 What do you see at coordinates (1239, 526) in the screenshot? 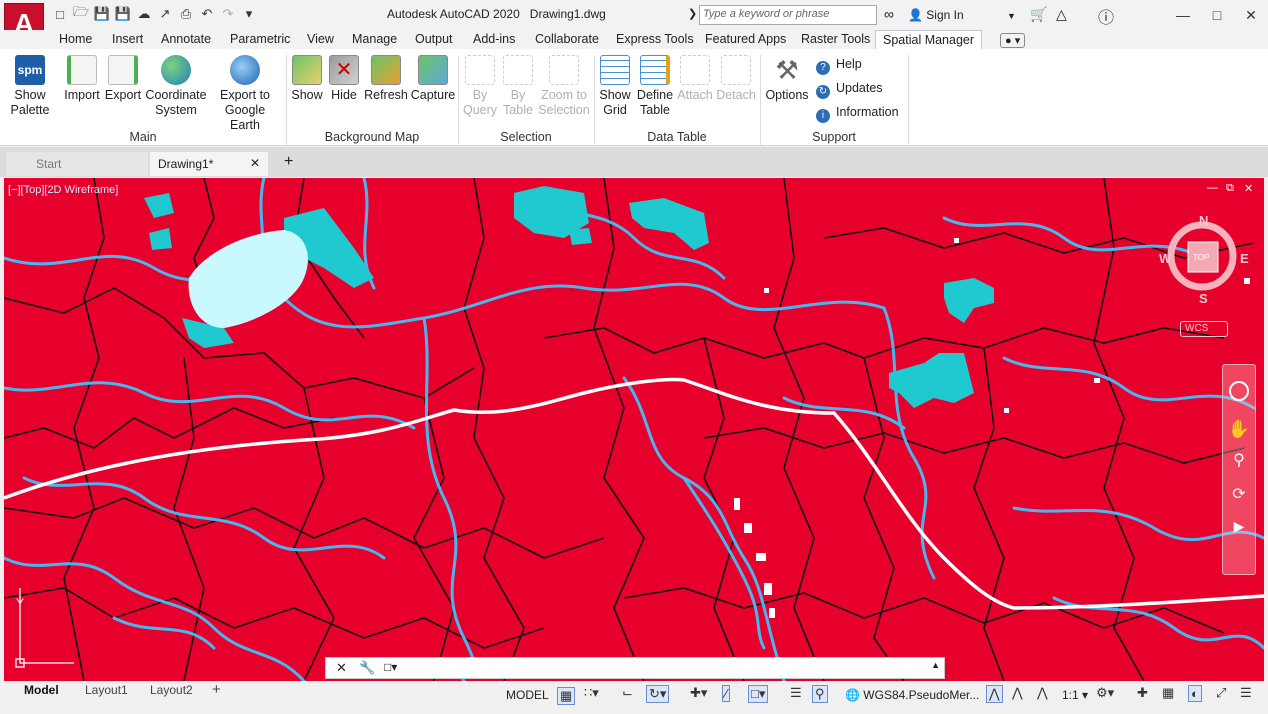
I see `showmotion-icon: ▶` at bounding box center [1239, 526].